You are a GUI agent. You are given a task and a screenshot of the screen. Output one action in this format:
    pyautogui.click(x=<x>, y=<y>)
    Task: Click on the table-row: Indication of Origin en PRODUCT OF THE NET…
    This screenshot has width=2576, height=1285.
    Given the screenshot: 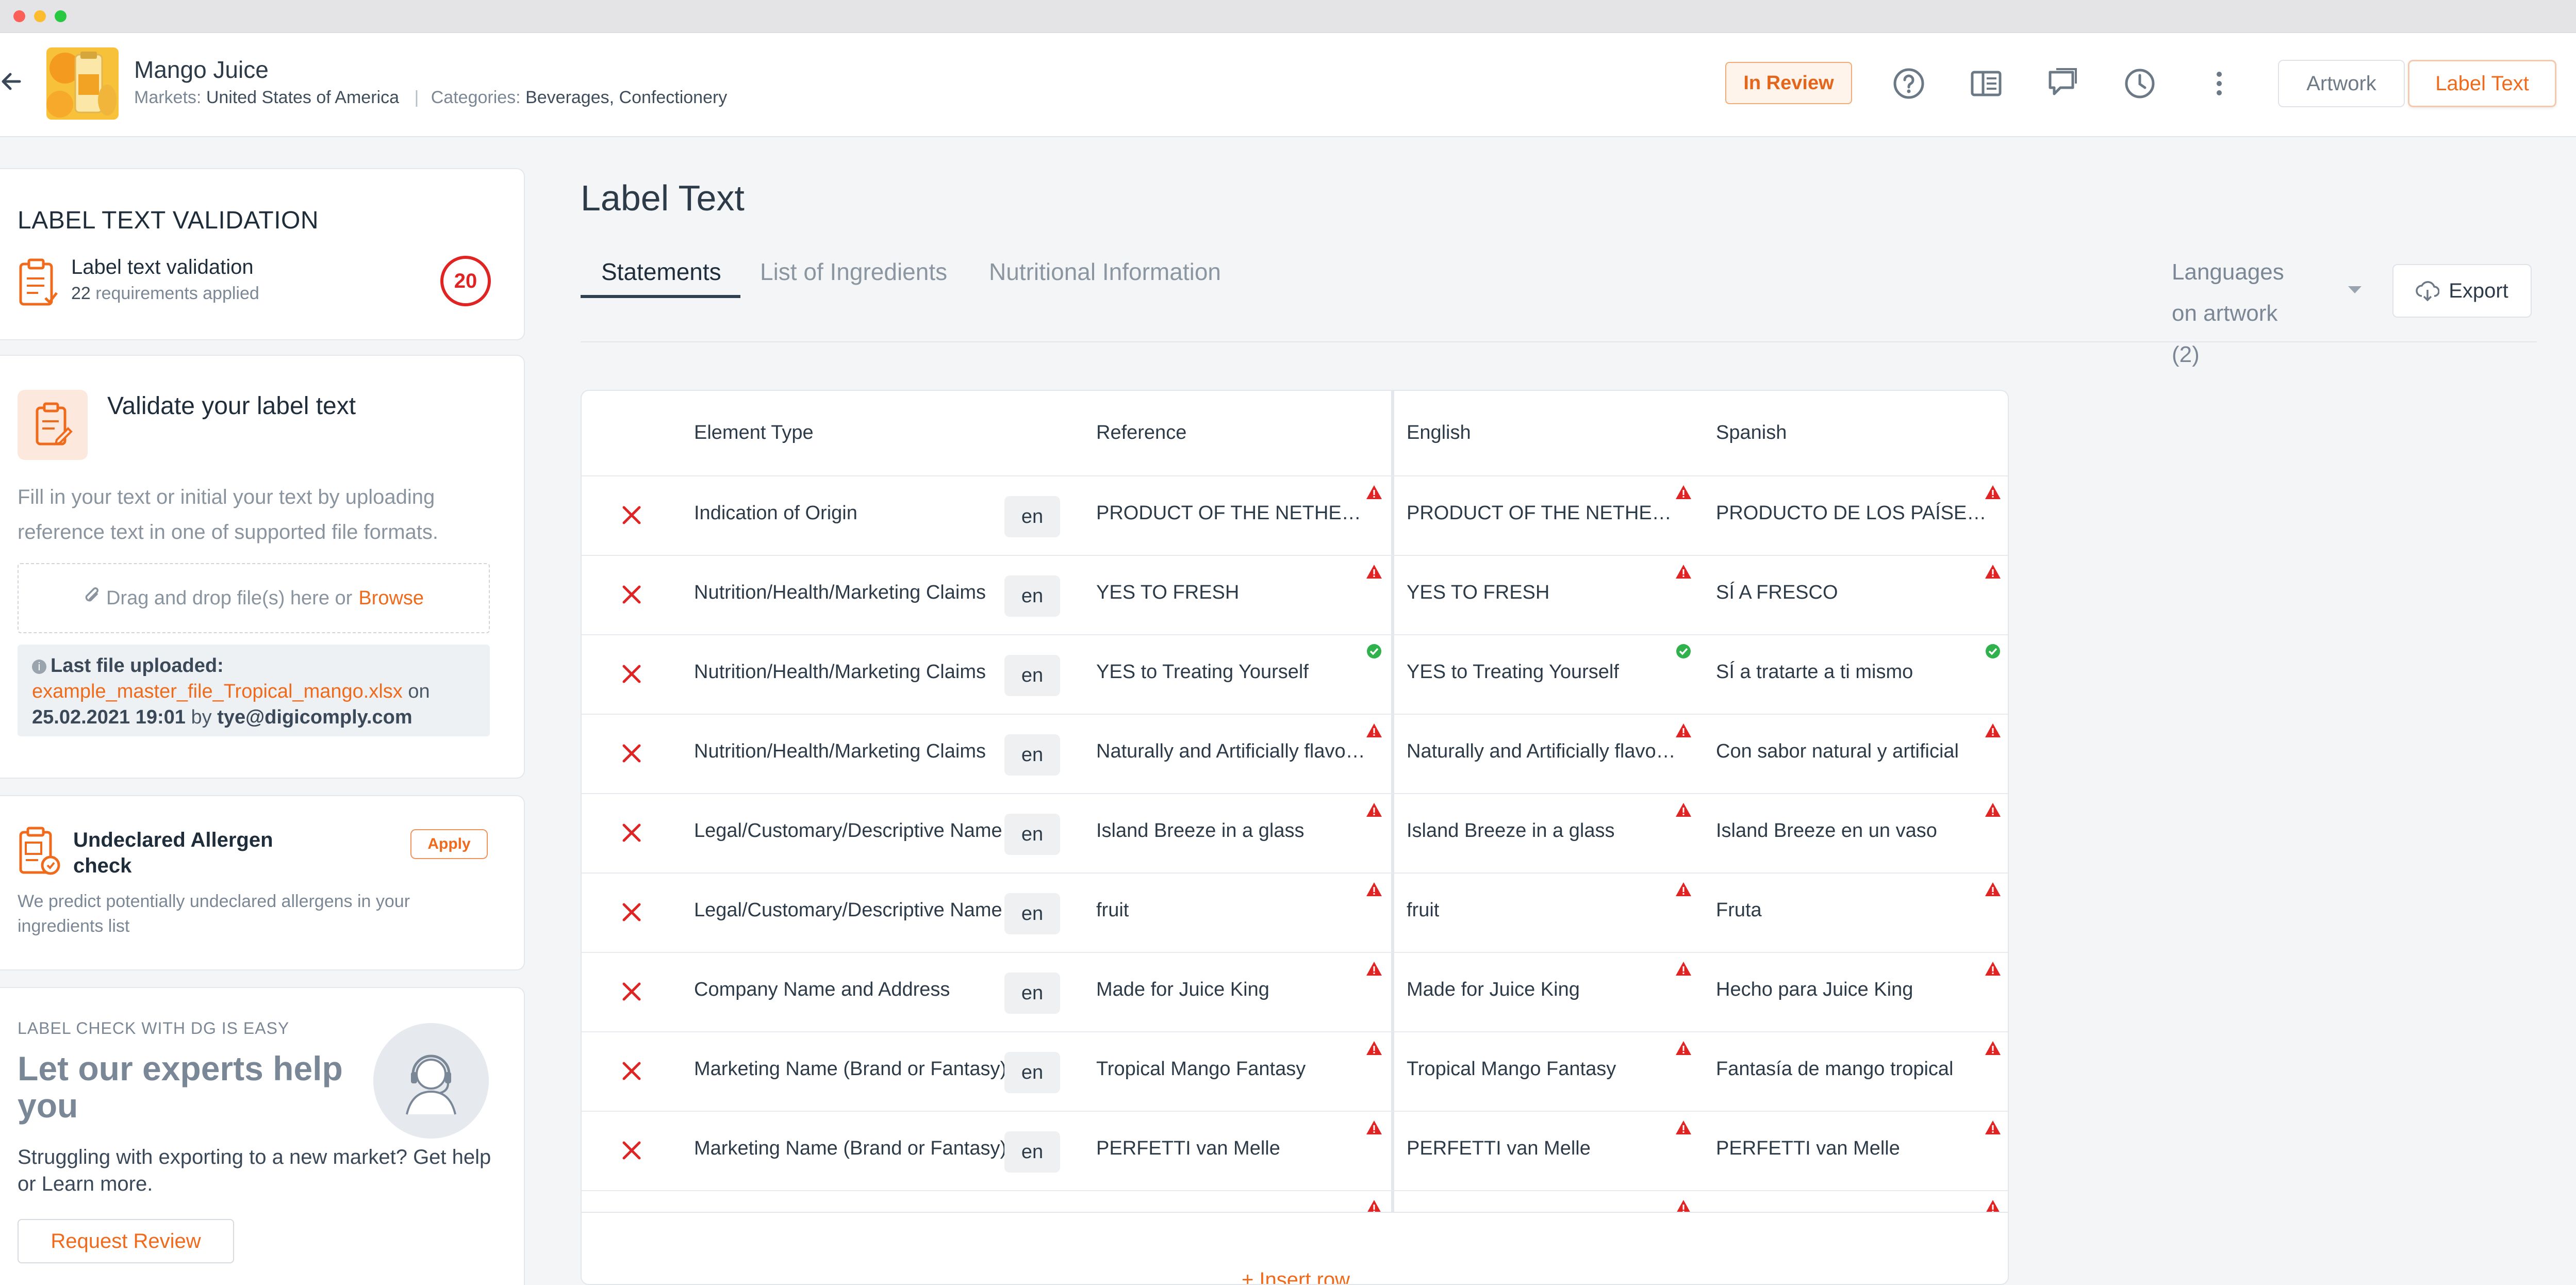 What is the action you would take?
    pyautogui.click(x=1295, y=515)
    